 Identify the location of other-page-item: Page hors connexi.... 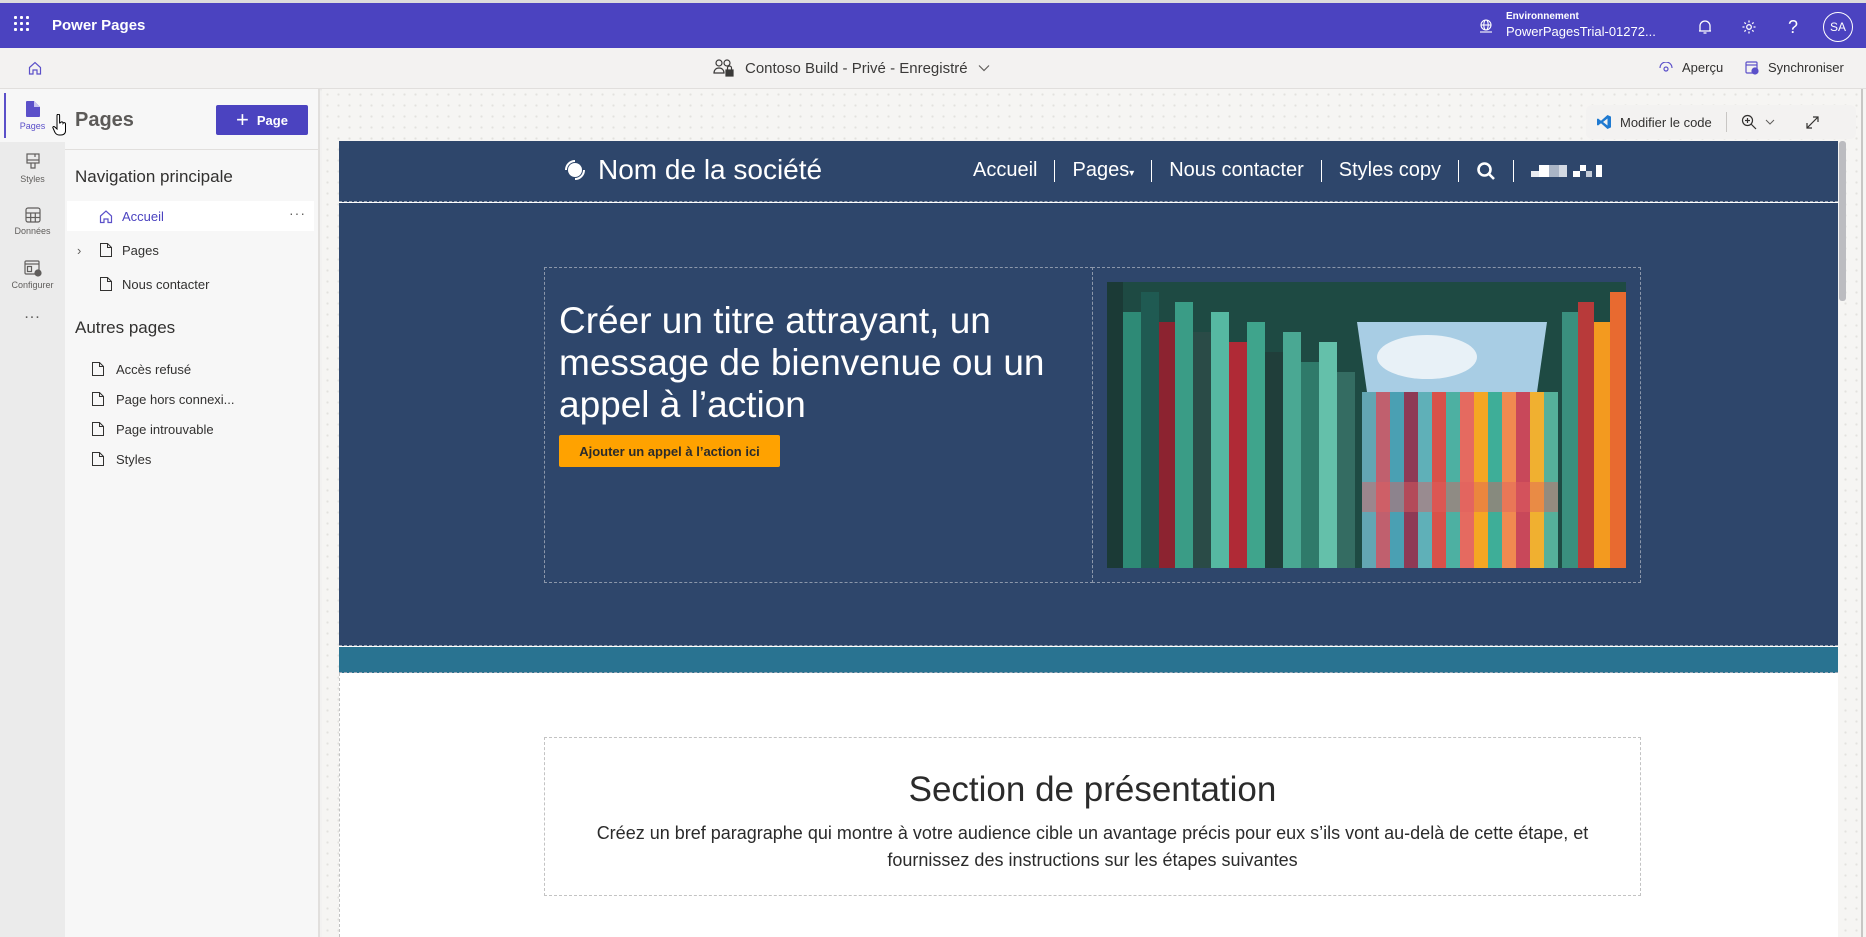
(163, 399).